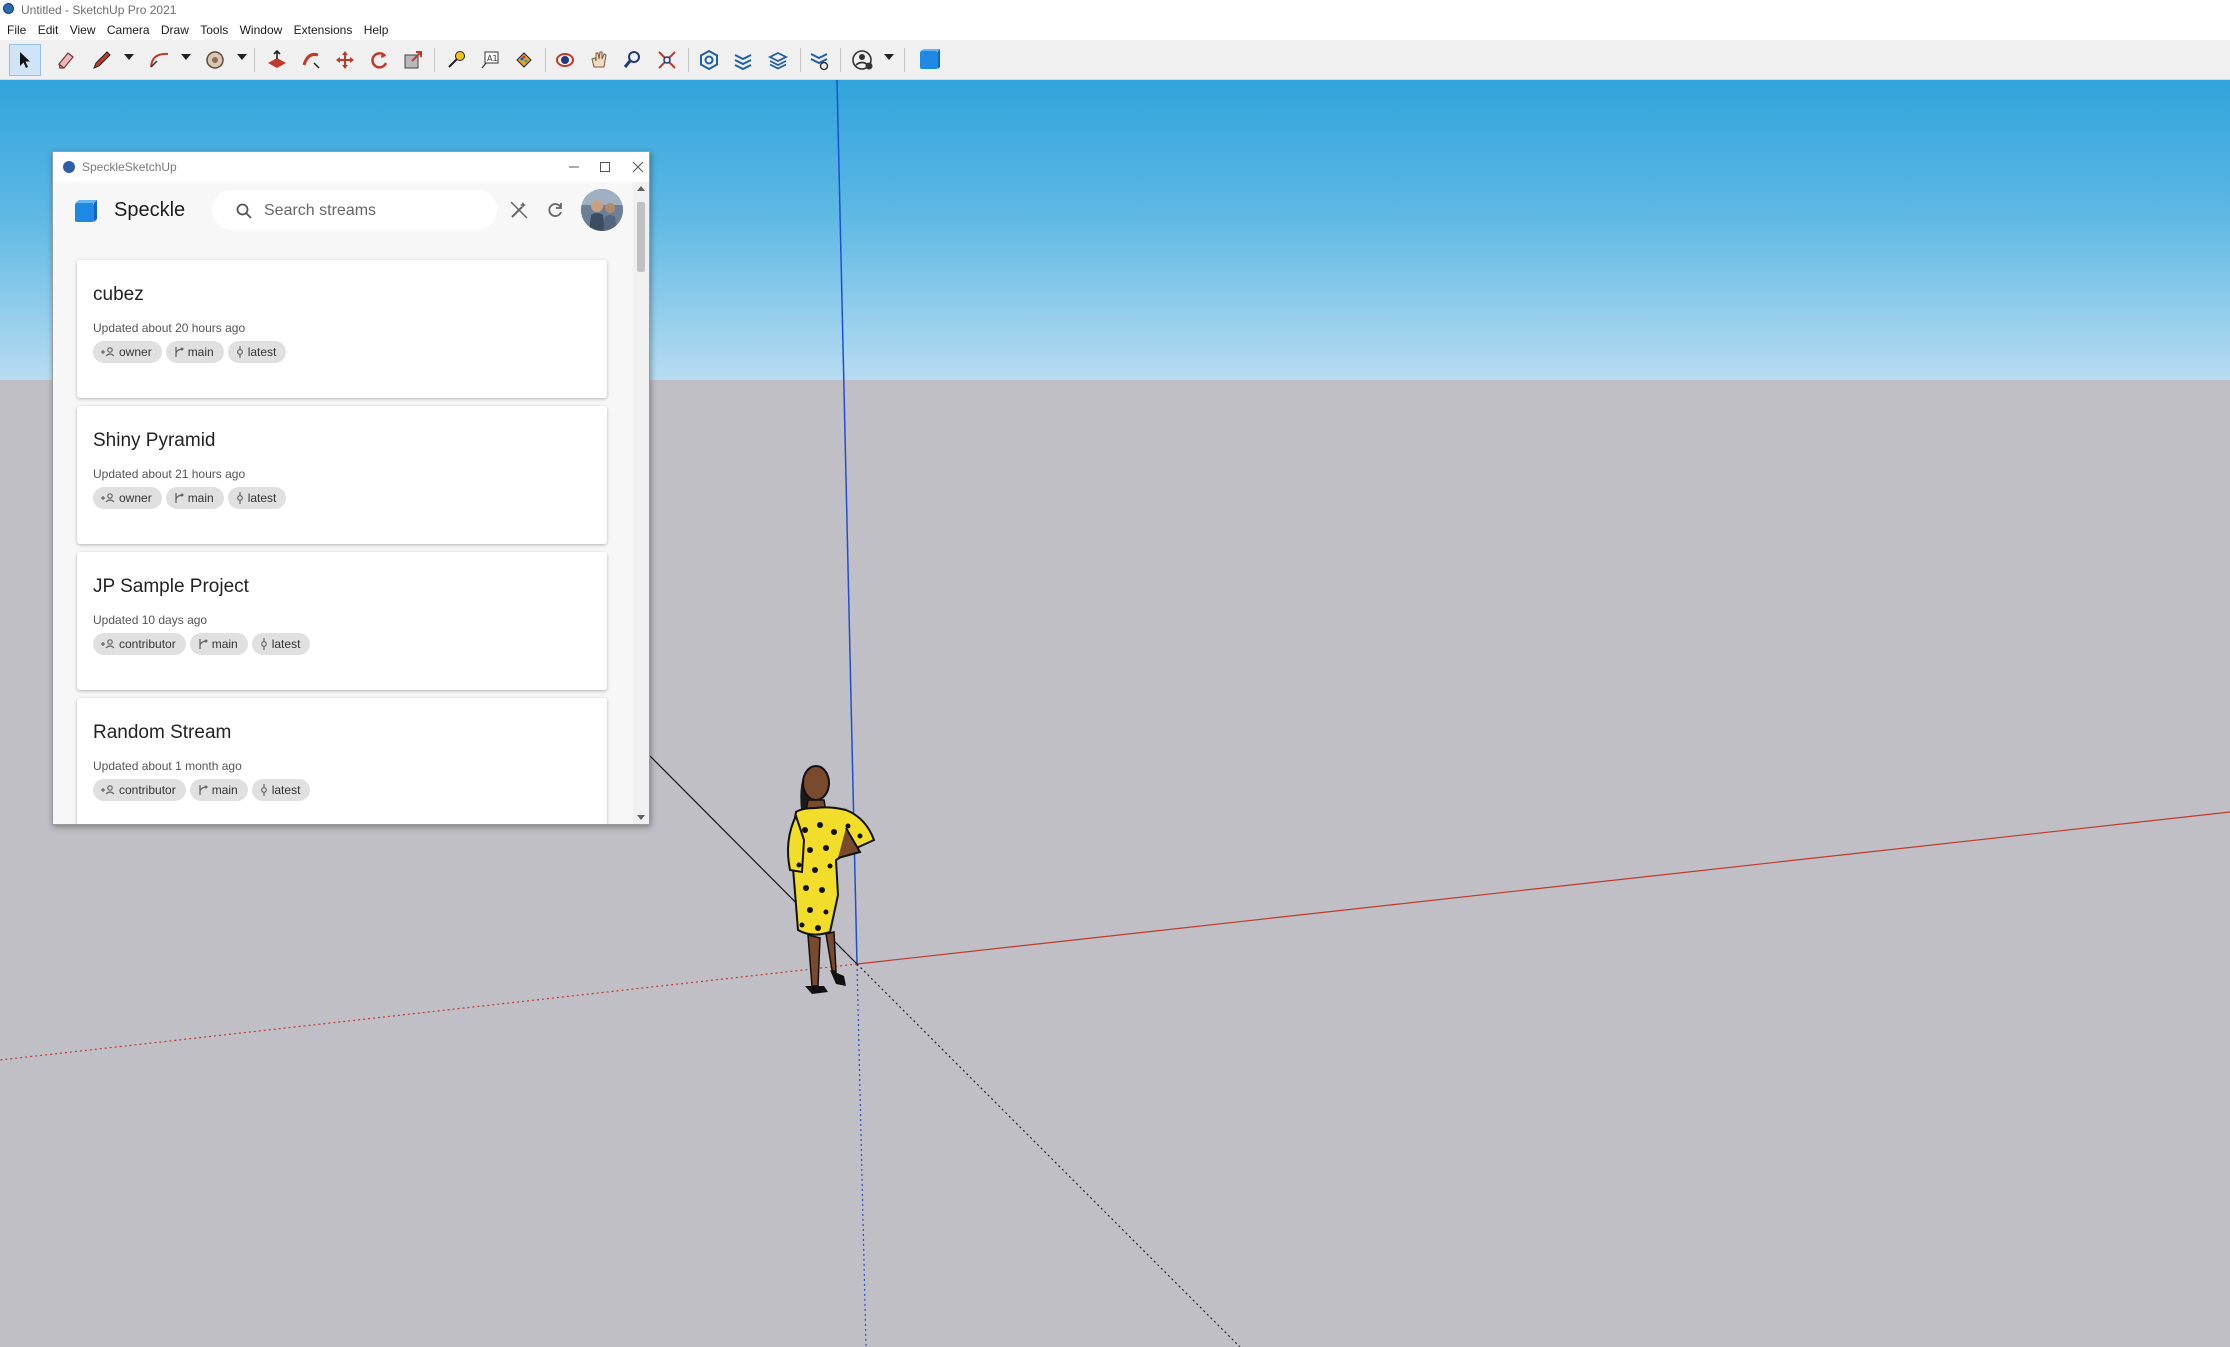  I want to click on maximize-button, so click(605, 167).